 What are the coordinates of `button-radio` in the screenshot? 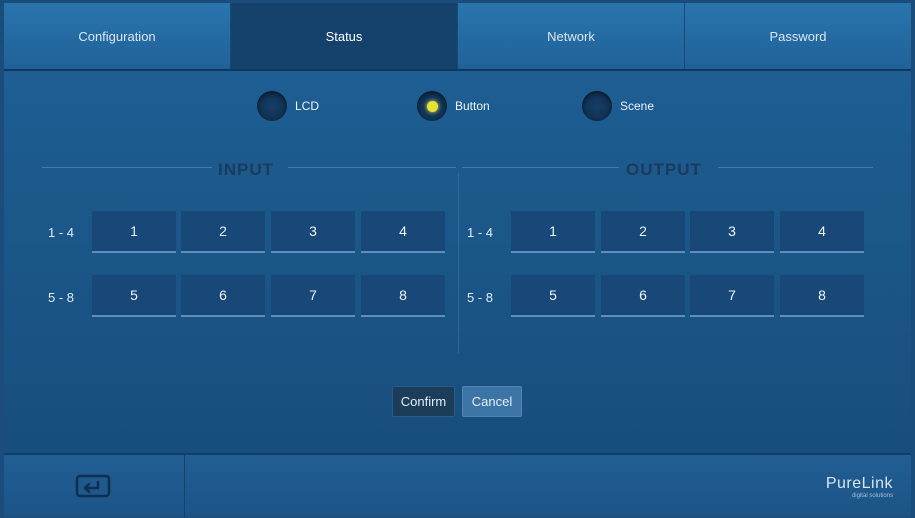 It's located at (432, 106).